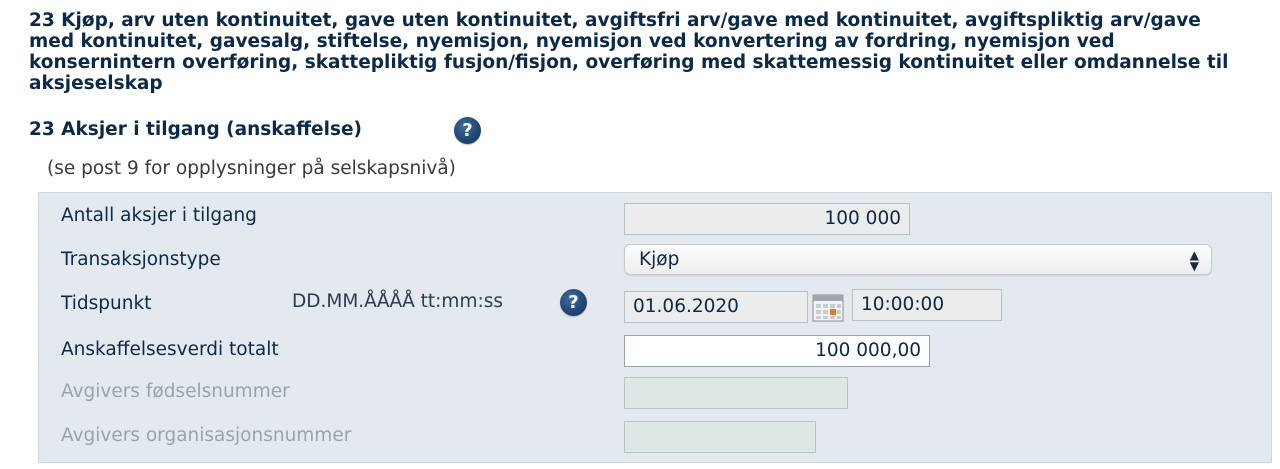 The height and width of the screenshot is (469, 1280). Describe the element at coordinates (195, 129) in the screenshot. I see `section-subheading: 23 Aksjer i tilgang (anskaffelse)` at that location.